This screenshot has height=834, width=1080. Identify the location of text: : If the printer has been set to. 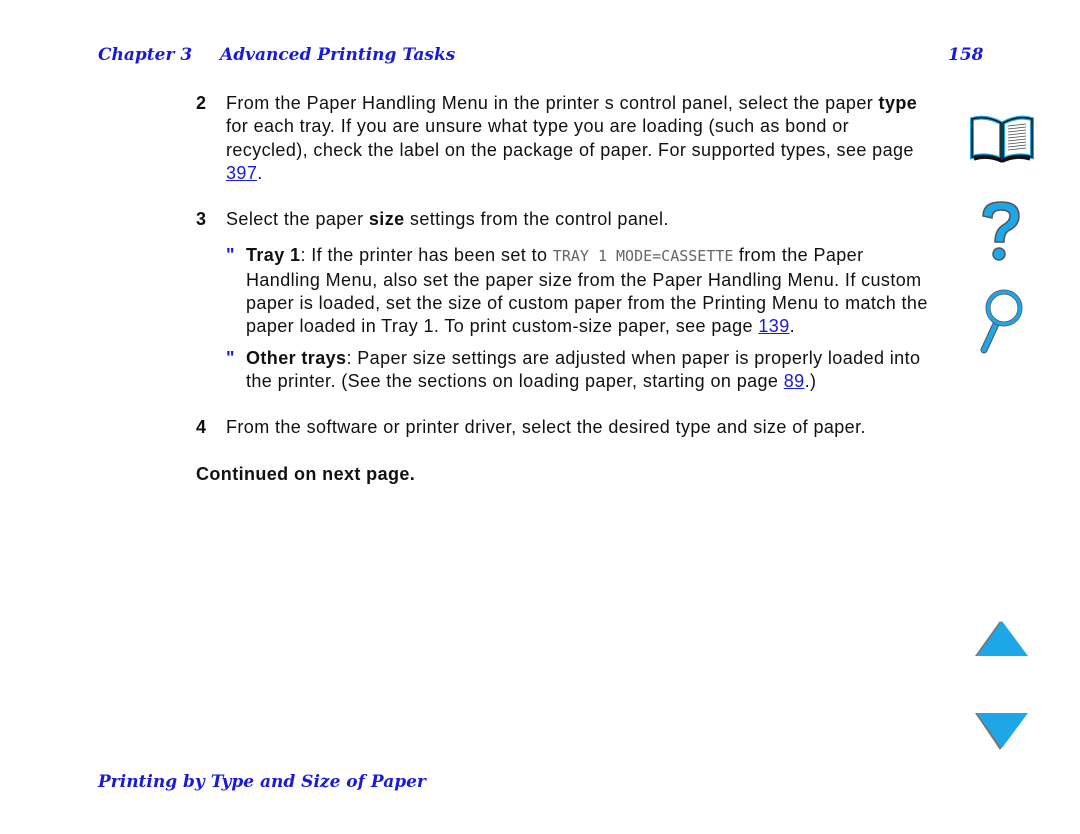
(426, 255).